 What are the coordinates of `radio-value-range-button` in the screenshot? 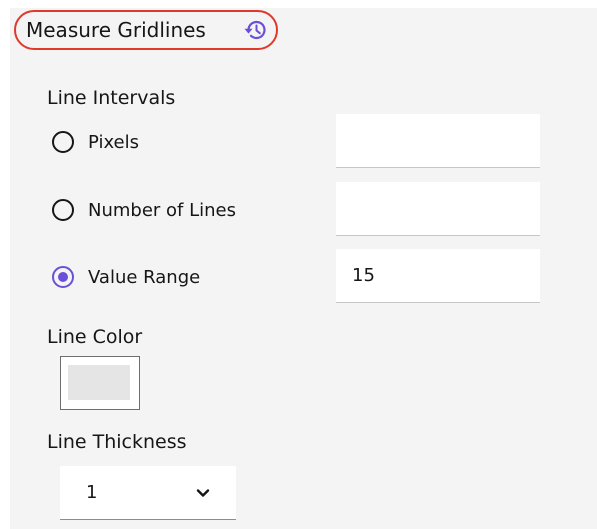 It's located at (63, 277).